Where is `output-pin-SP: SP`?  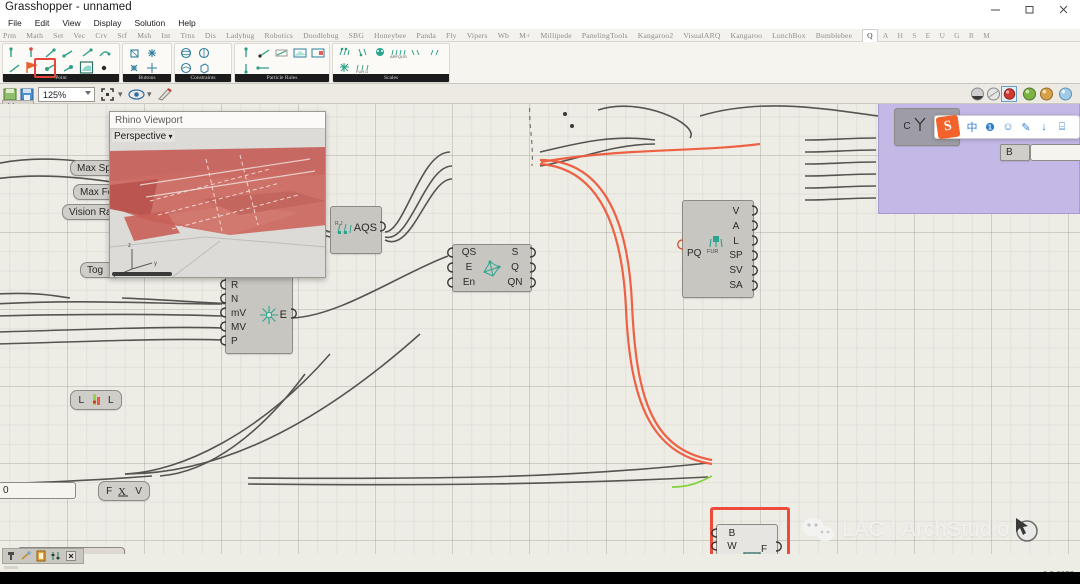
output-pin-SP: SP is located at coordinates (735, 256).